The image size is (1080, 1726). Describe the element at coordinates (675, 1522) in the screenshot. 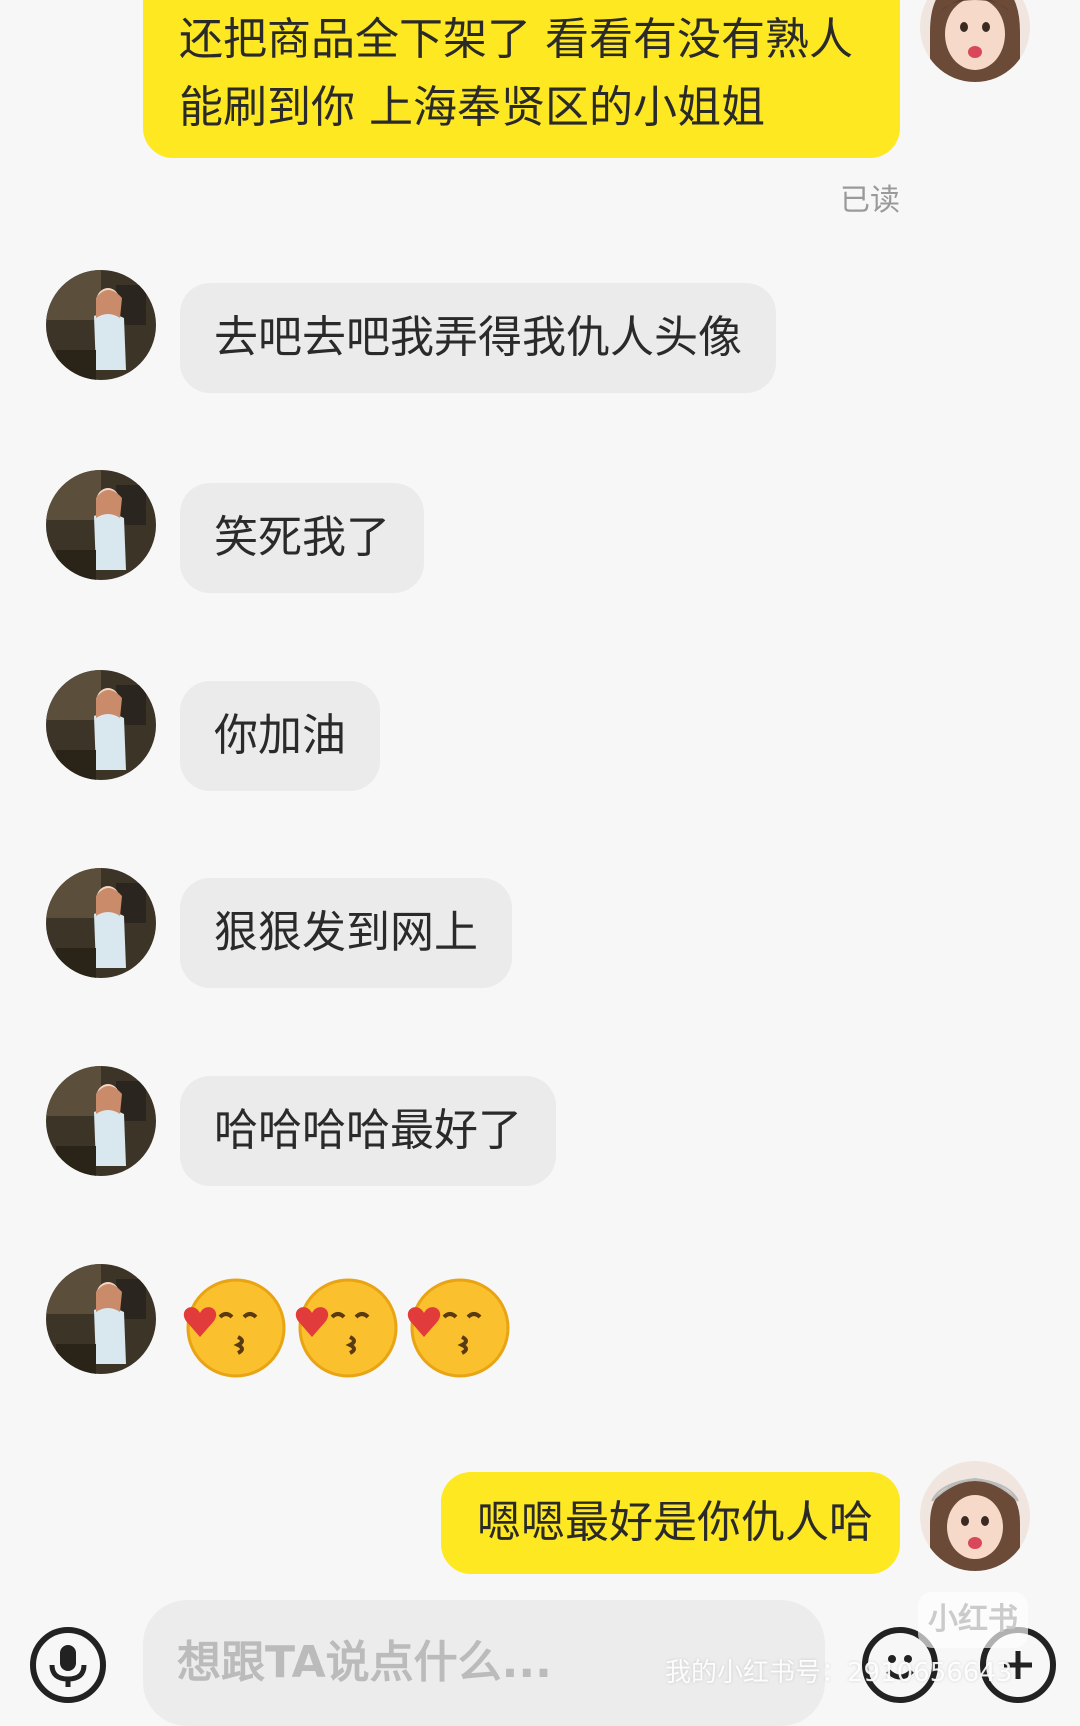

I see `message-text: 嗯嗯最好是你仇人哈` at that location.